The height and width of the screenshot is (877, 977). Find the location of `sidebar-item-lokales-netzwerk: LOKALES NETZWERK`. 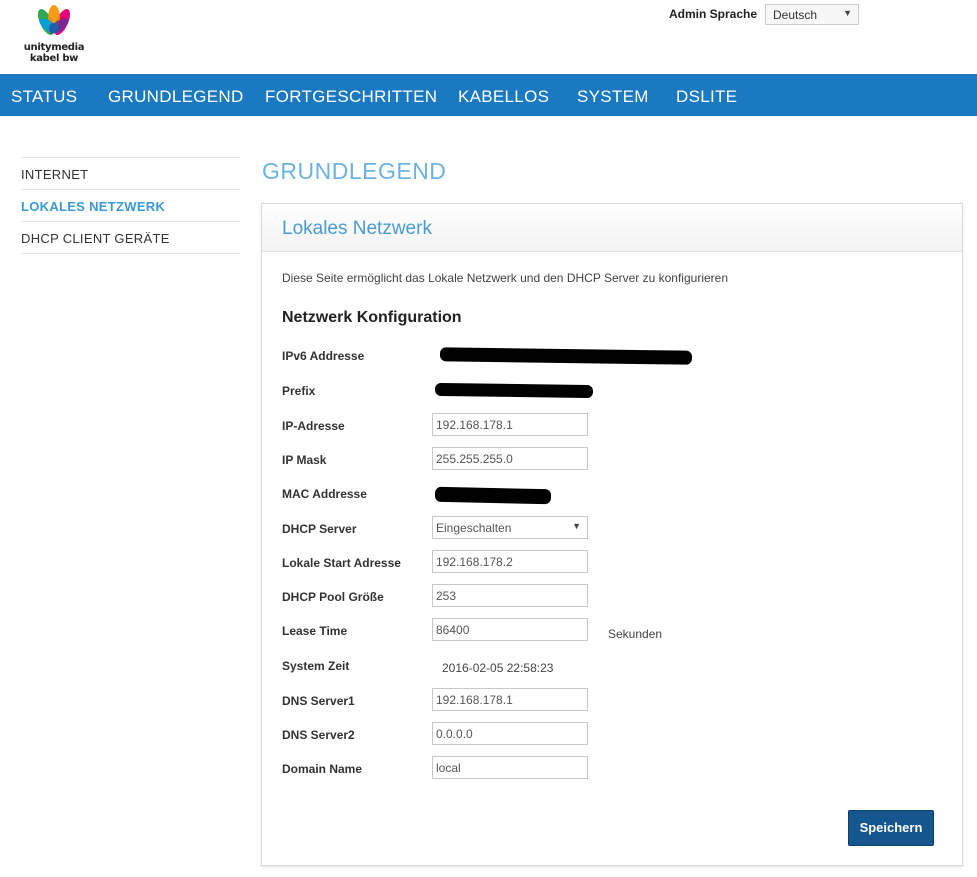

sidebar-item-lokales-netzwerk: LOKALES NETZWERK is located at coordinates (130, 204).